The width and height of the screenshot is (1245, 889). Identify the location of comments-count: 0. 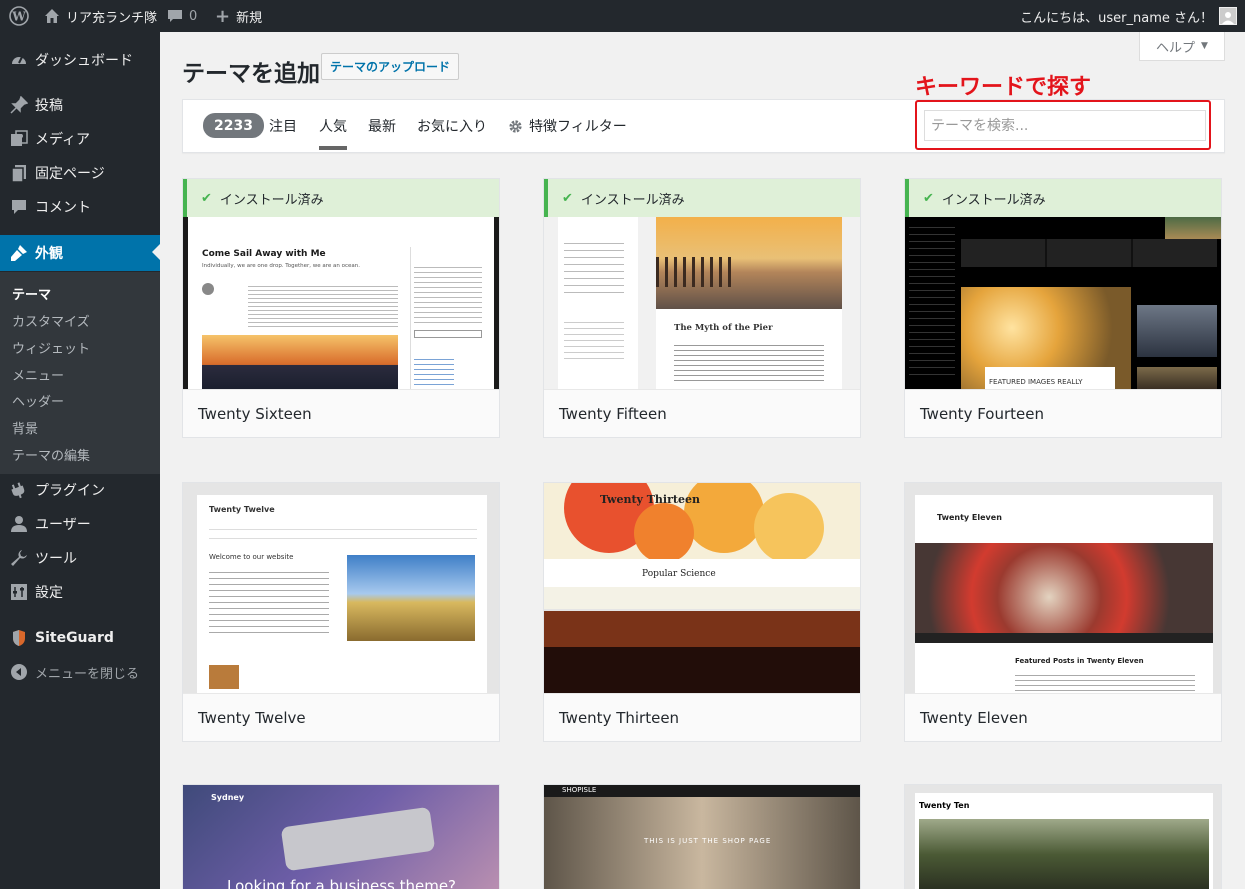
(193, 16).